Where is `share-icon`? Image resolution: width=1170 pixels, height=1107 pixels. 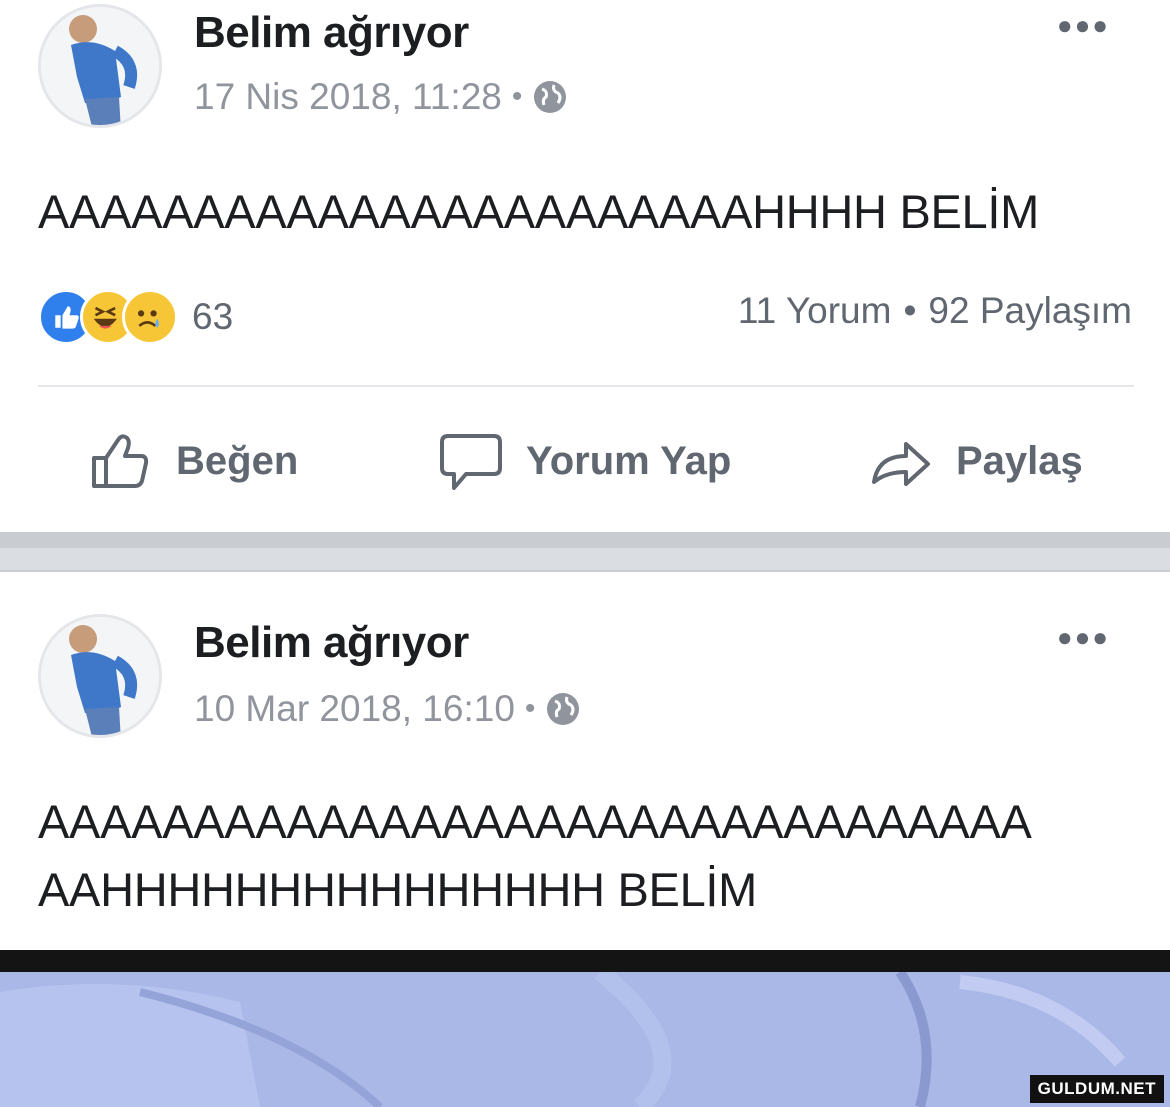
share-icon is located at coordinates (901, 464).